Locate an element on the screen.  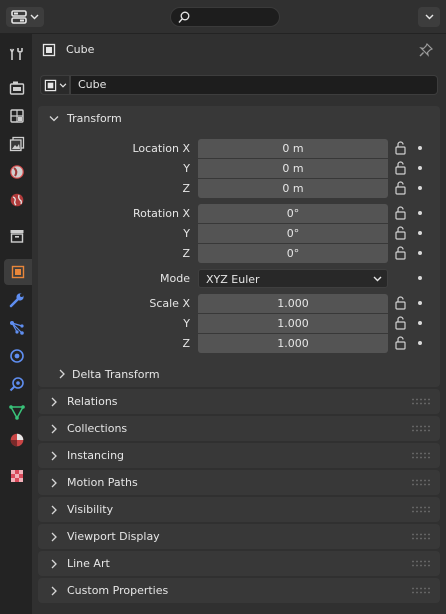
tab-constraints is located at coordinates (17, 384).